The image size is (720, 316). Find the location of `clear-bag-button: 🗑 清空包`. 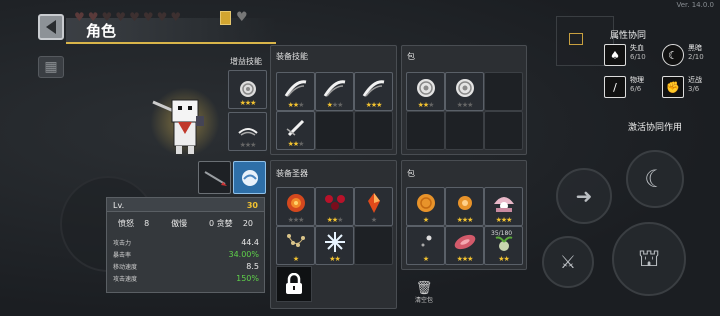

clear-bag-button: 🗑 清空包 is located at coordinates (424, 293).